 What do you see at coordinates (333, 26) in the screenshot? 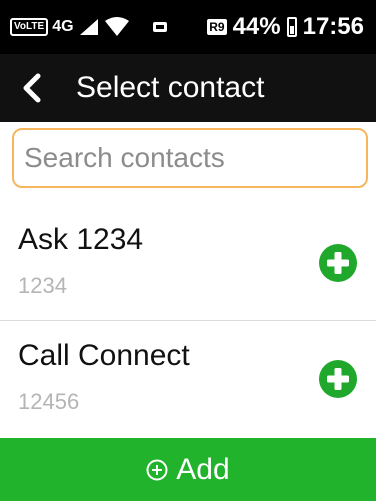
I see `clock: 17:56` at bounding box center [333, 26].